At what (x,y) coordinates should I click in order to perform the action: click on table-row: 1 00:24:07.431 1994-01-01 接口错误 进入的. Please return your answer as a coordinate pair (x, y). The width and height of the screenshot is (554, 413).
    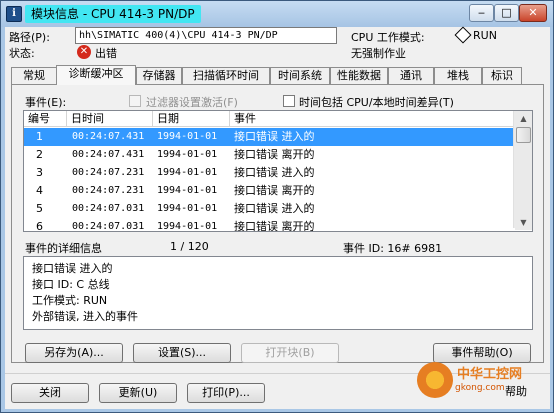
    Looking at the image, I should click on (268, 137).